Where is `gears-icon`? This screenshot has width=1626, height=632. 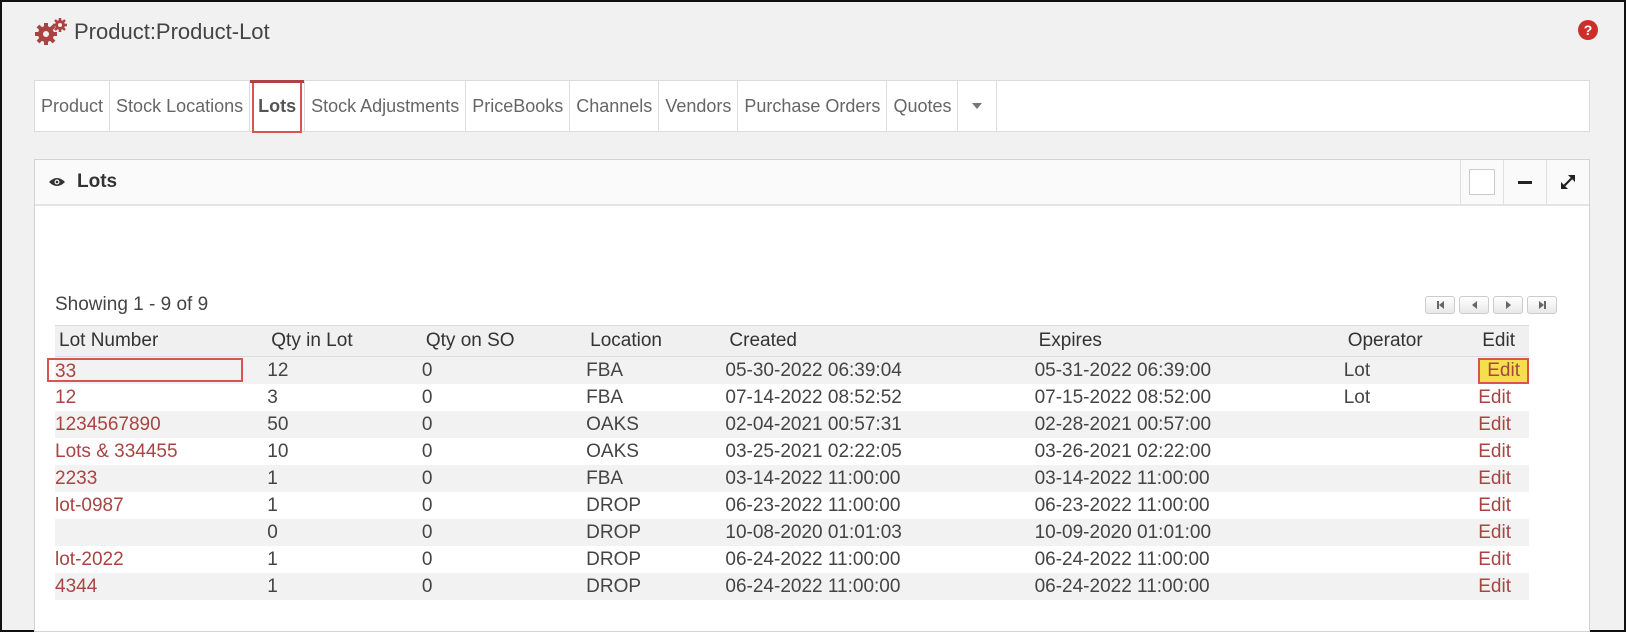 gears-icon is located at coordinates (51, 31).